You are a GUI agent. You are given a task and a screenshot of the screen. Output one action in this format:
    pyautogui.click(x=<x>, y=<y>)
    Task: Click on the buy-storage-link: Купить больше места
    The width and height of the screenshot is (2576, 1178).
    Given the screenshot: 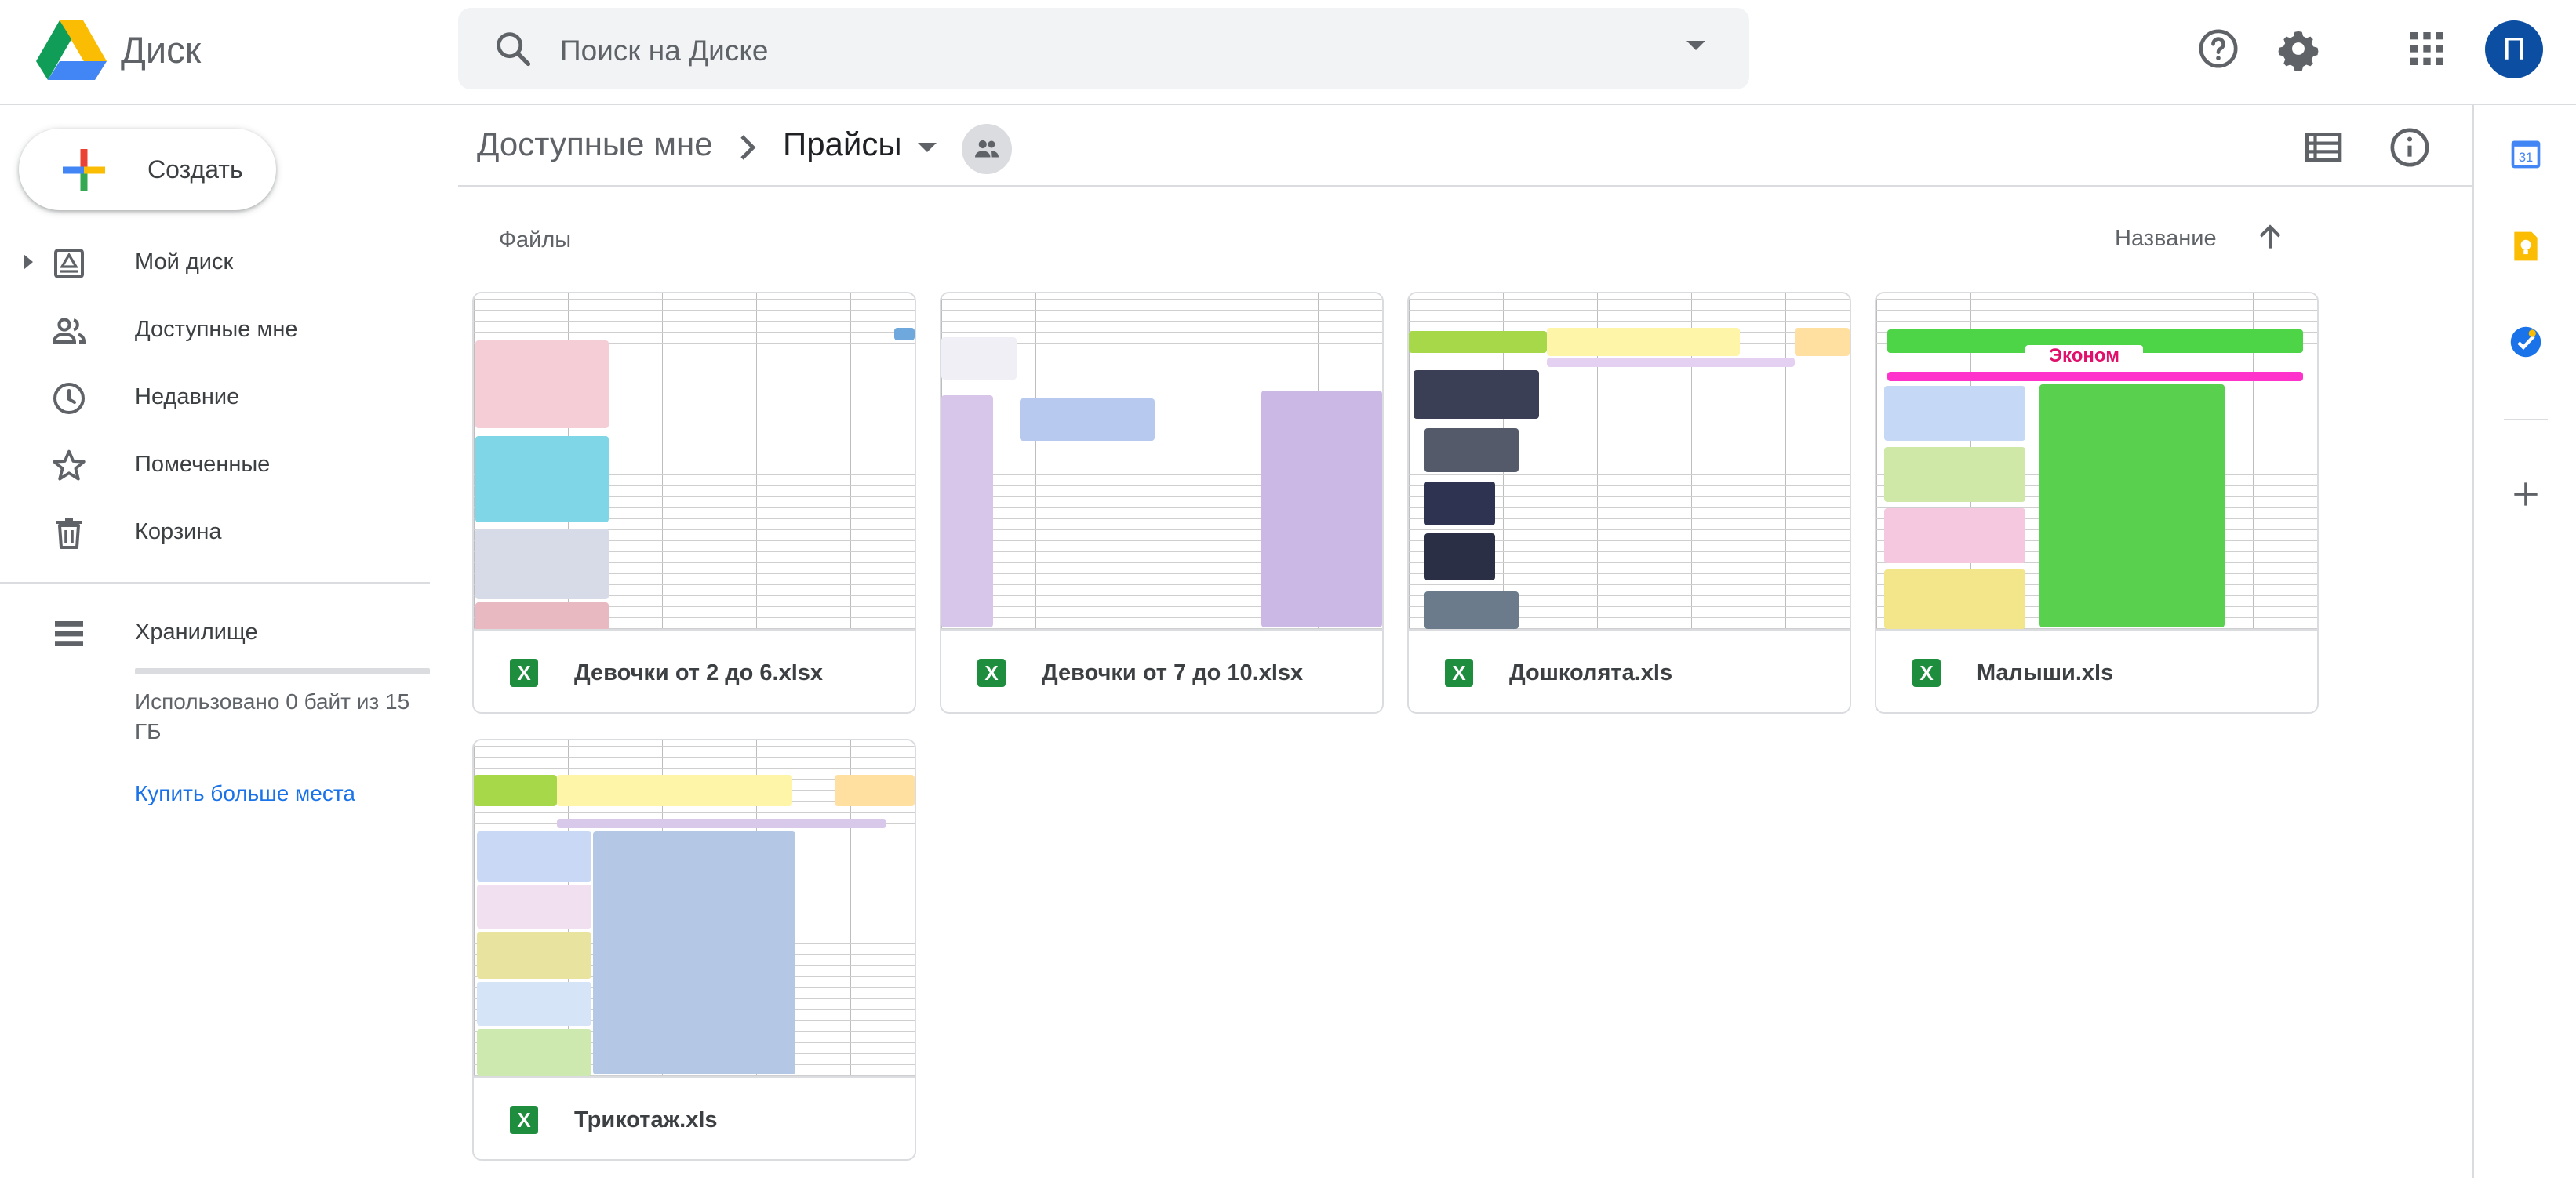 What is the action you would take?
    pyautogui.click(x=245, y=793)
    